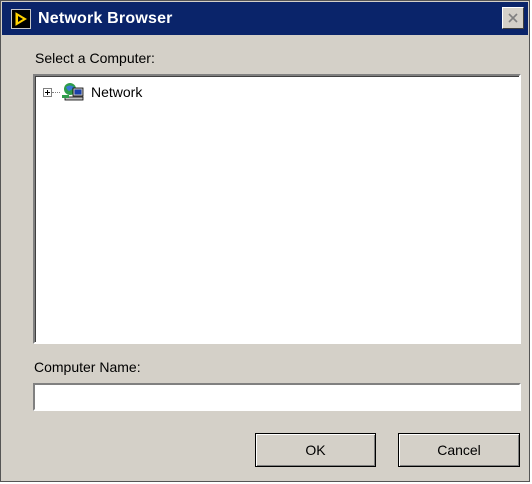 The height and width of the screenshot is (484, 532). I want to click on computer-name-input, so click(277, 397).